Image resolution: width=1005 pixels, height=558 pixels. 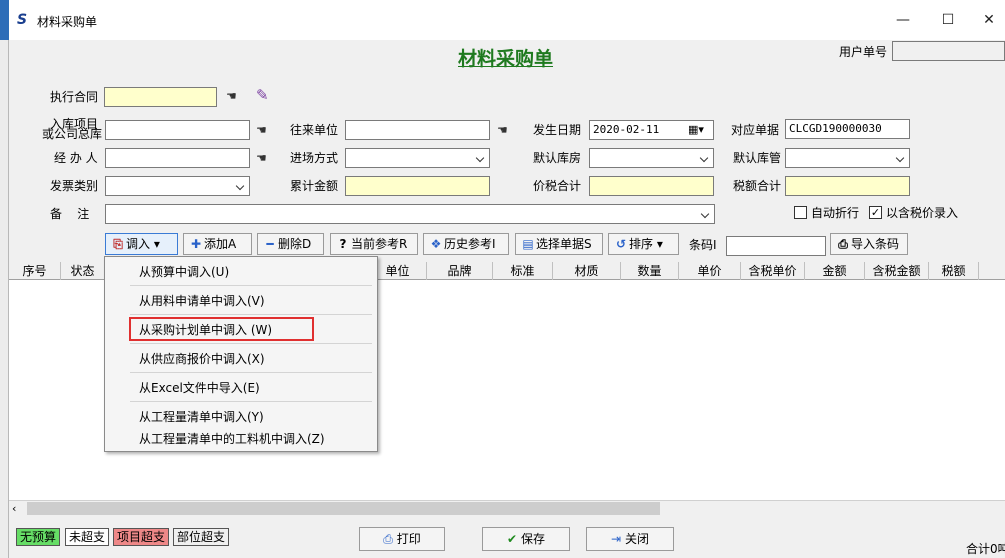 What do you see at coordinates (776, 246) in the screenshot?
I see `barcode-input` at bounding box center [776, 246].